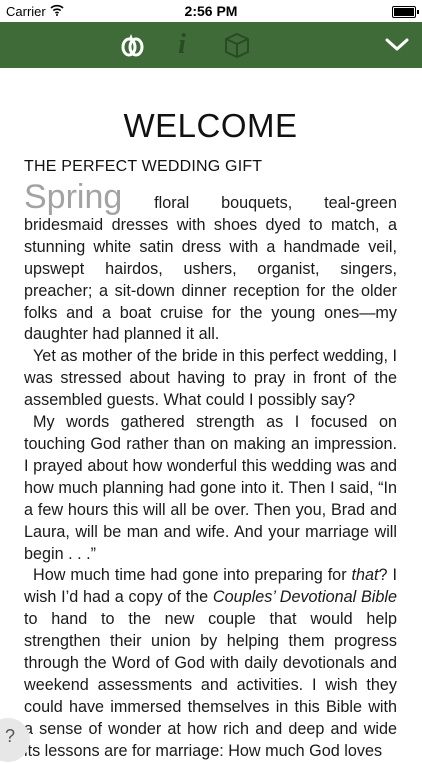 Image resolution: width=422 pixels, height=763 pixels. I want to click on info-glyph: i, so click(182, 44).